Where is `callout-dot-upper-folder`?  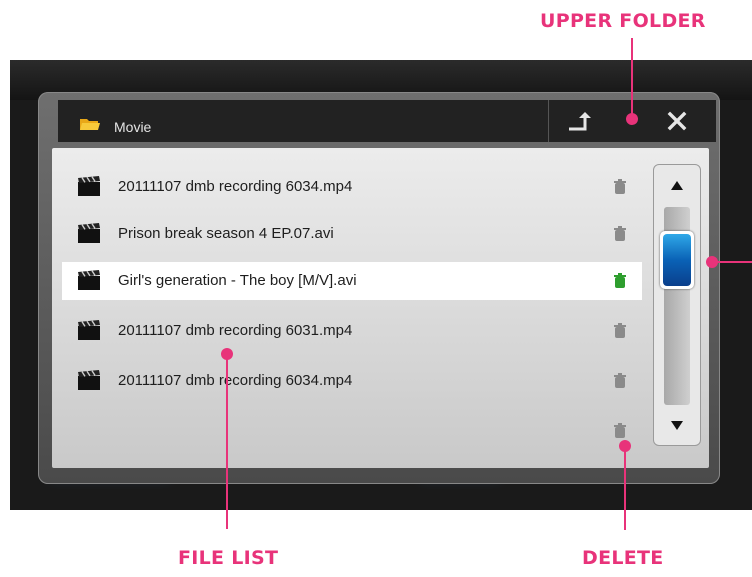
callout-dot-upper-folder is located at coordinates (632, 119).